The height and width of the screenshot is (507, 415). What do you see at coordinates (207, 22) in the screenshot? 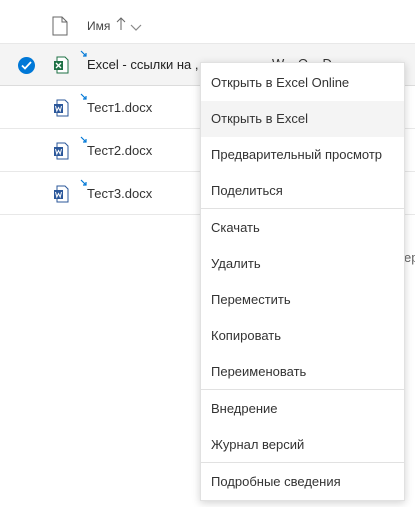
I see `list-header: Имя` at bounding box center [207, 22].